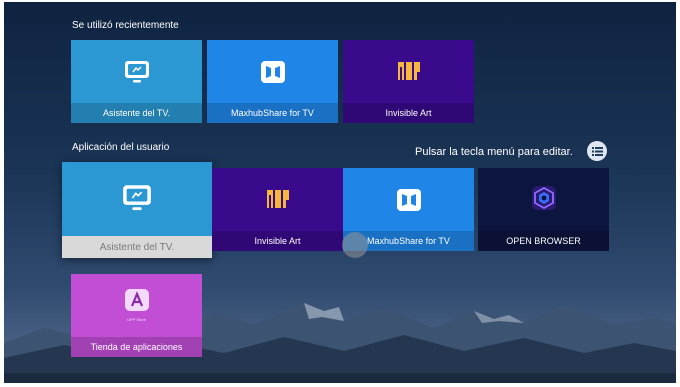 The width and height of the screenshot is (680, 387). Describe the element at coordinates (136, 319) in the screenshot. I see `app-store-icon-text: OPP Store` at that location.